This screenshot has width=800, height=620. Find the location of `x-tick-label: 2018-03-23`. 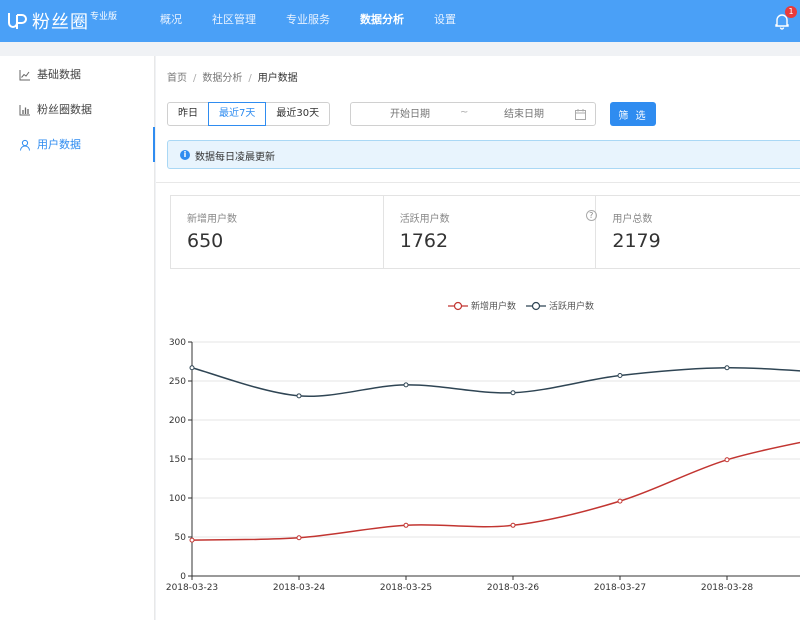

x-tick-label: 2018-03-23 is located at coordinates (192, 588).